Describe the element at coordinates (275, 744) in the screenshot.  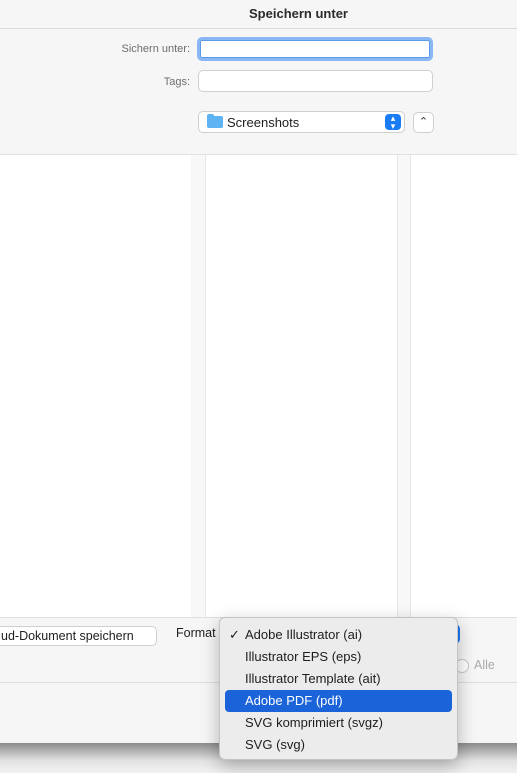
I see `menu-item-label: SVG (svg)` at that location.